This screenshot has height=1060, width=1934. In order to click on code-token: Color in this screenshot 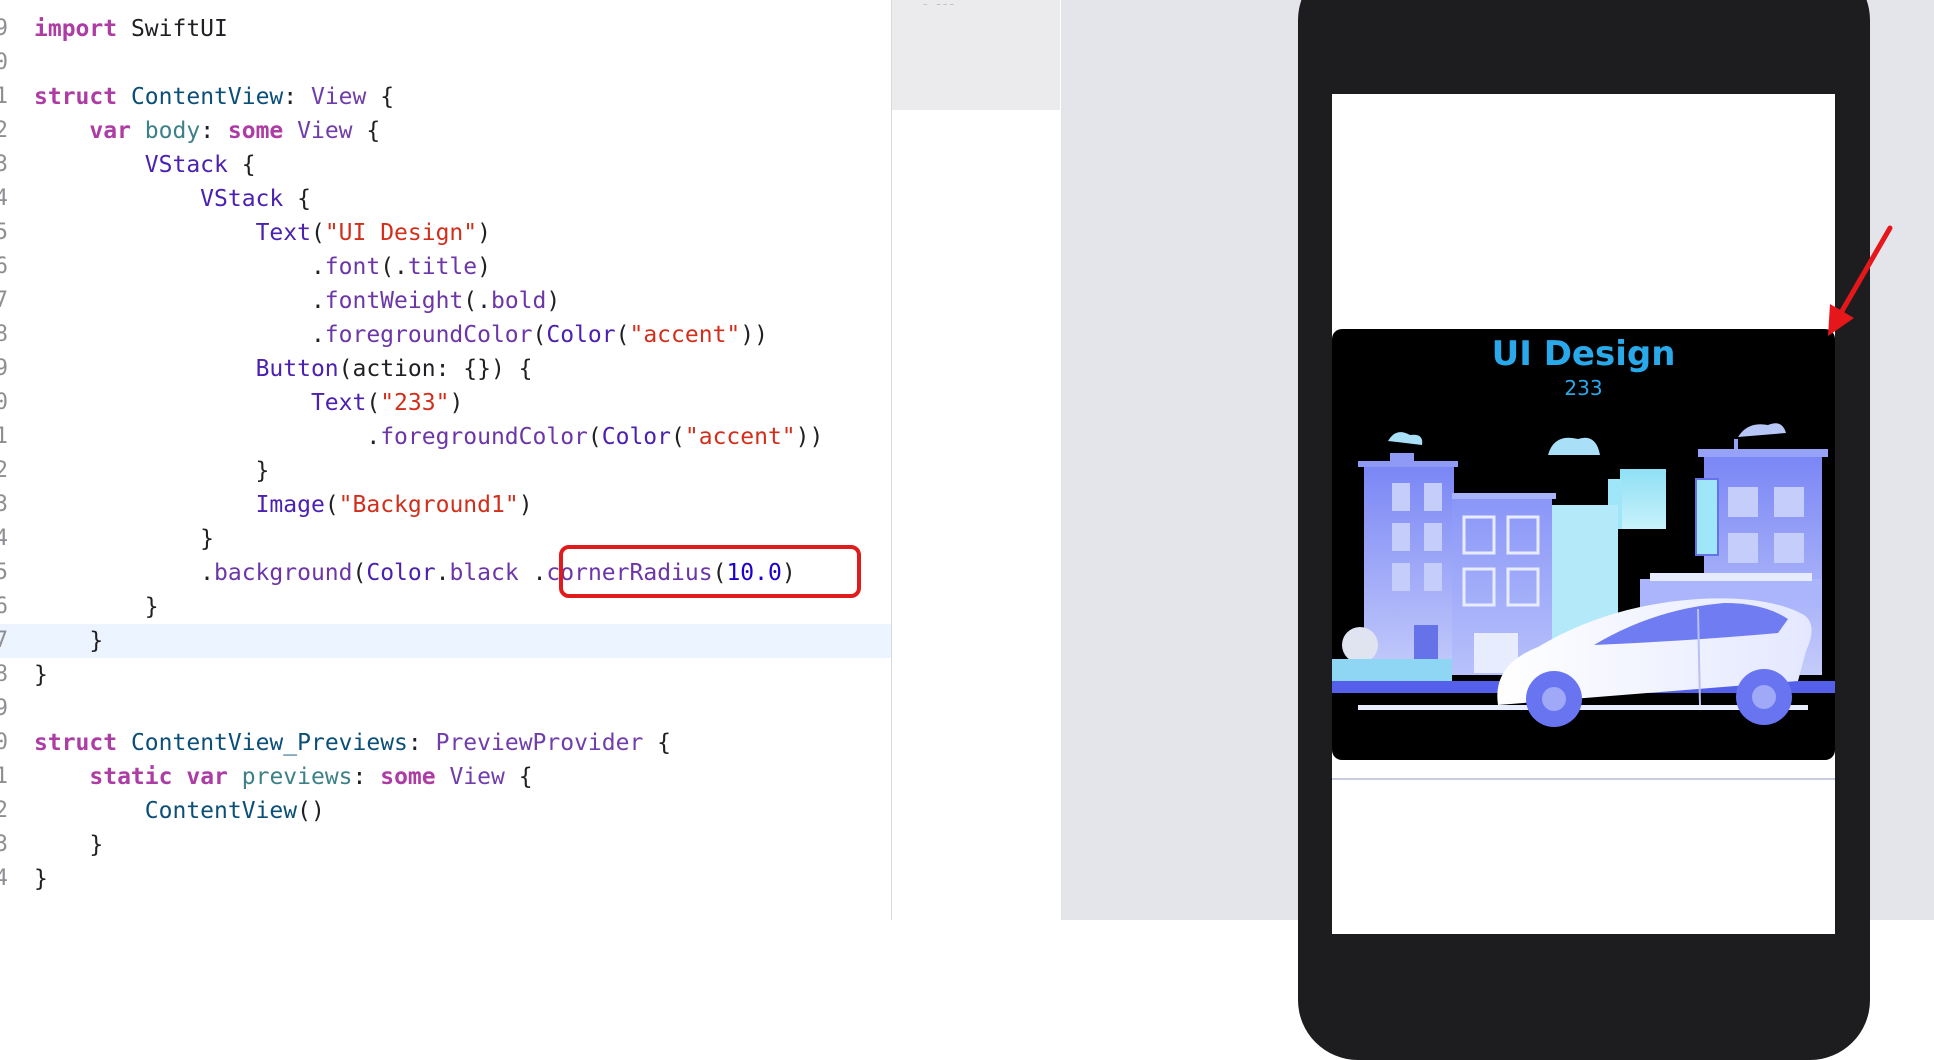, I will do `click(636, 437)`.